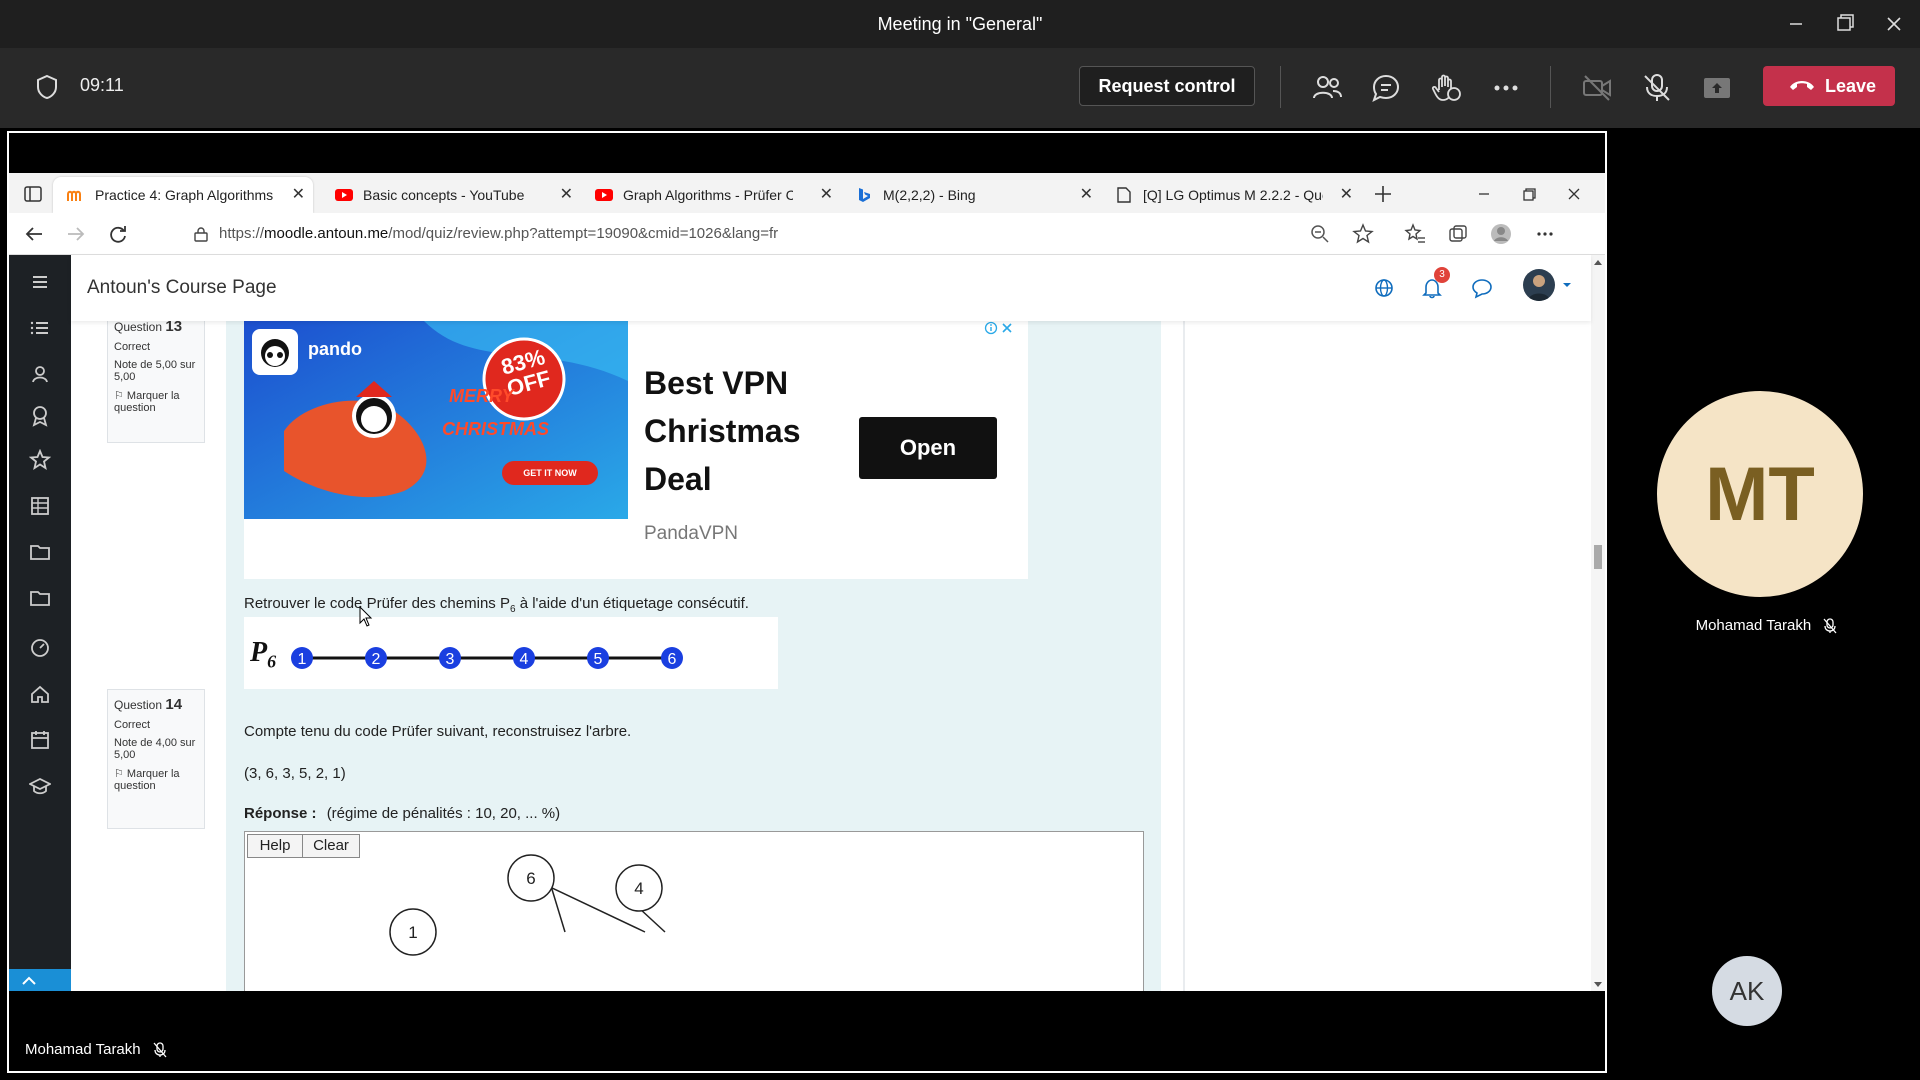 This screenshot has height=1080, width=1920. I want to click on refresh-icon, so click(118, 234).